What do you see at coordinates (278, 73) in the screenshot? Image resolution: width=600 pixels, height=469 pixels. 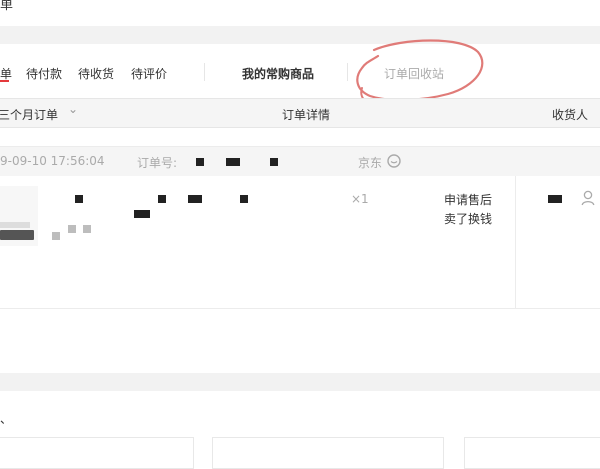 I see `tab-frequent-products: 我的常购商品` at bounding box center [278, 73].